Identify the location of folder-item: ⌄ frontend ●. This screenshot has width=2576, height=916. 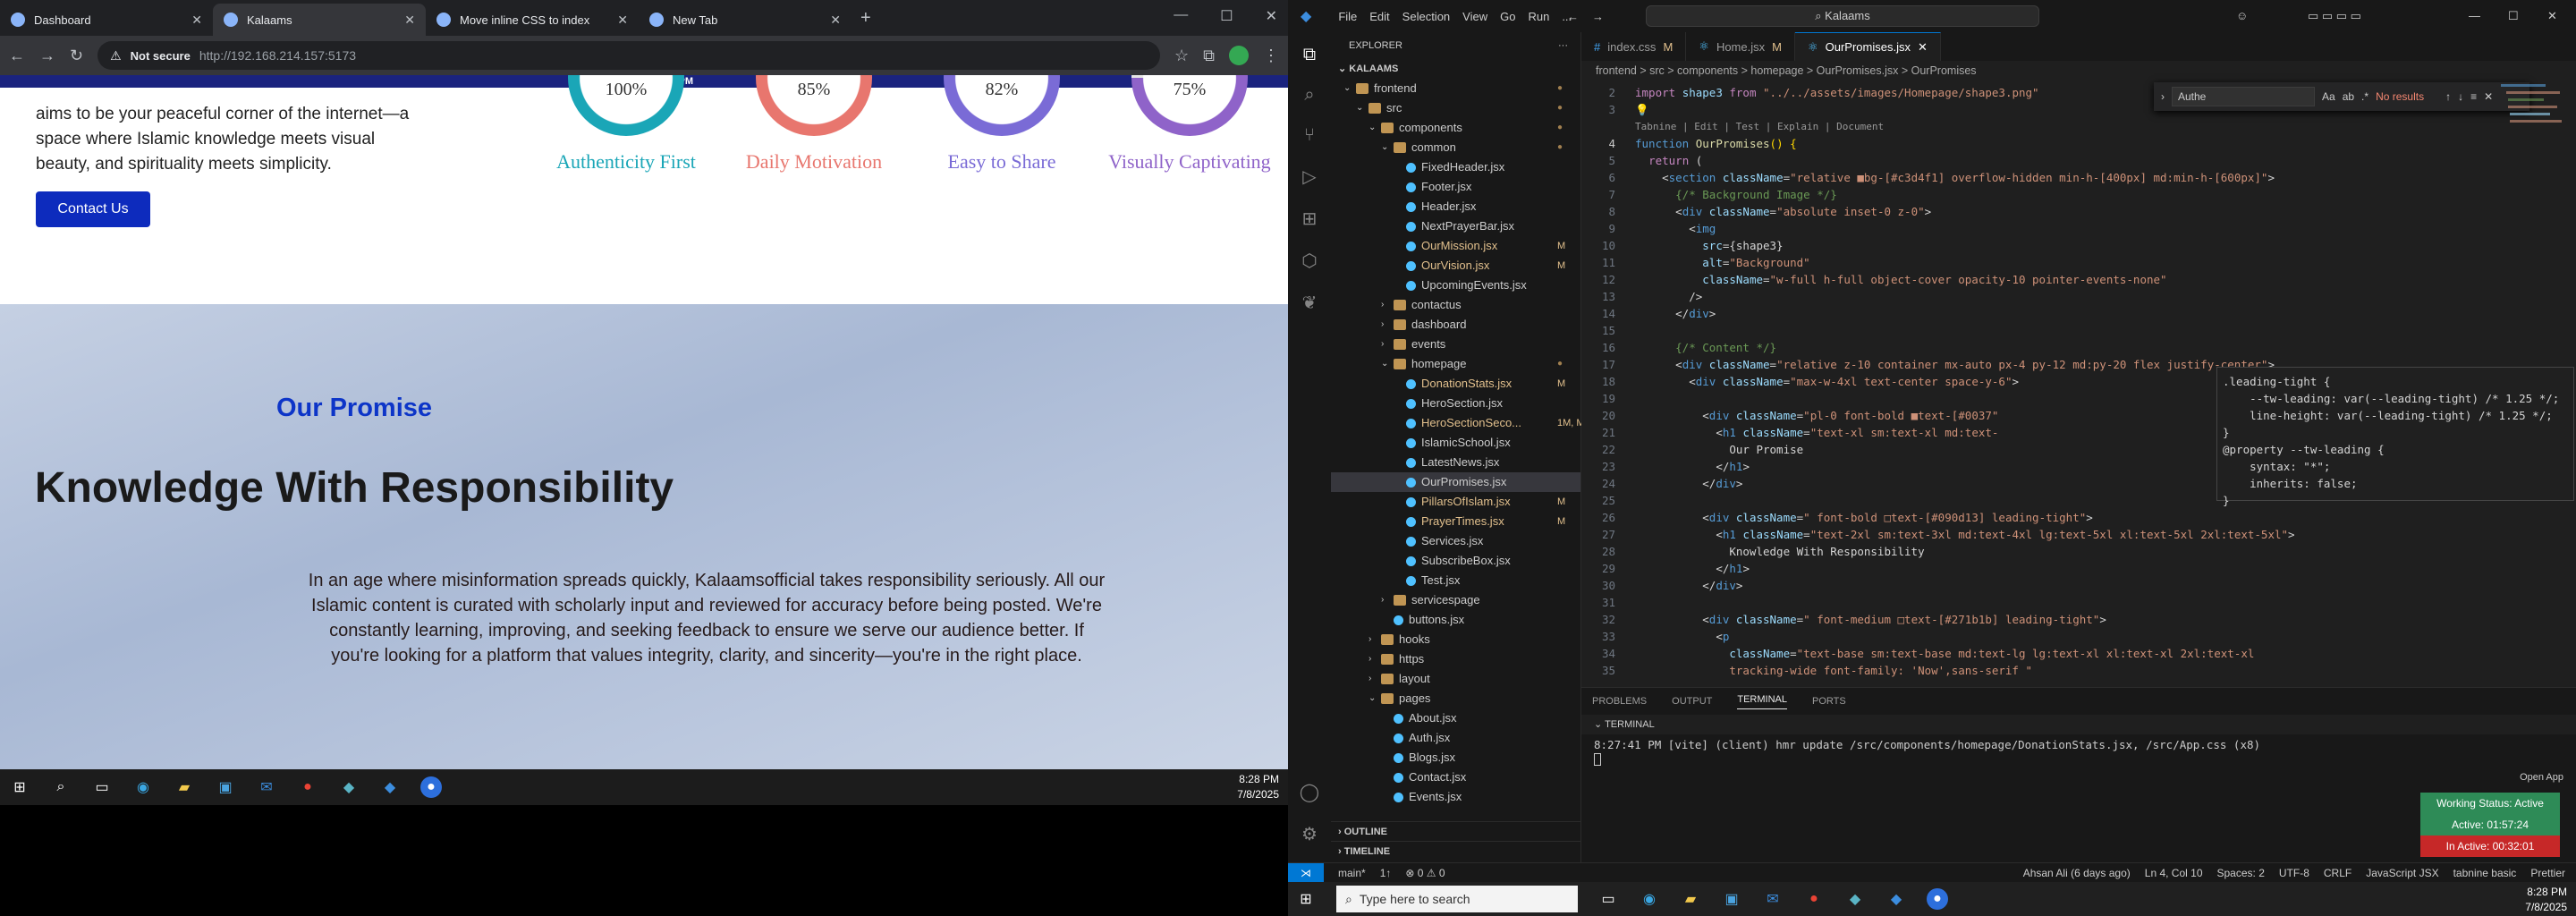
(1455, 88).